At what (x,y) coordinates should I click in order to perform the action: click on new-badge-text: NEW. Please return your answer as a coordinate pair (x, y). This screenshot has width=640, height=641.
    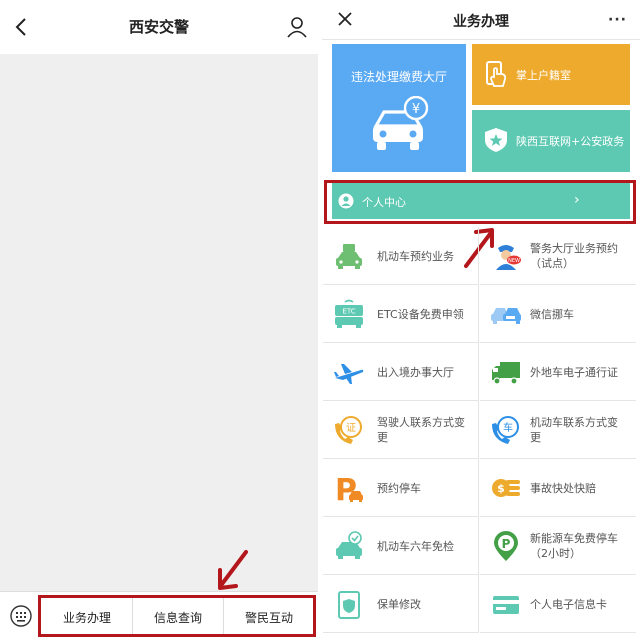
    Looking at the image, I should click on (514, 261).